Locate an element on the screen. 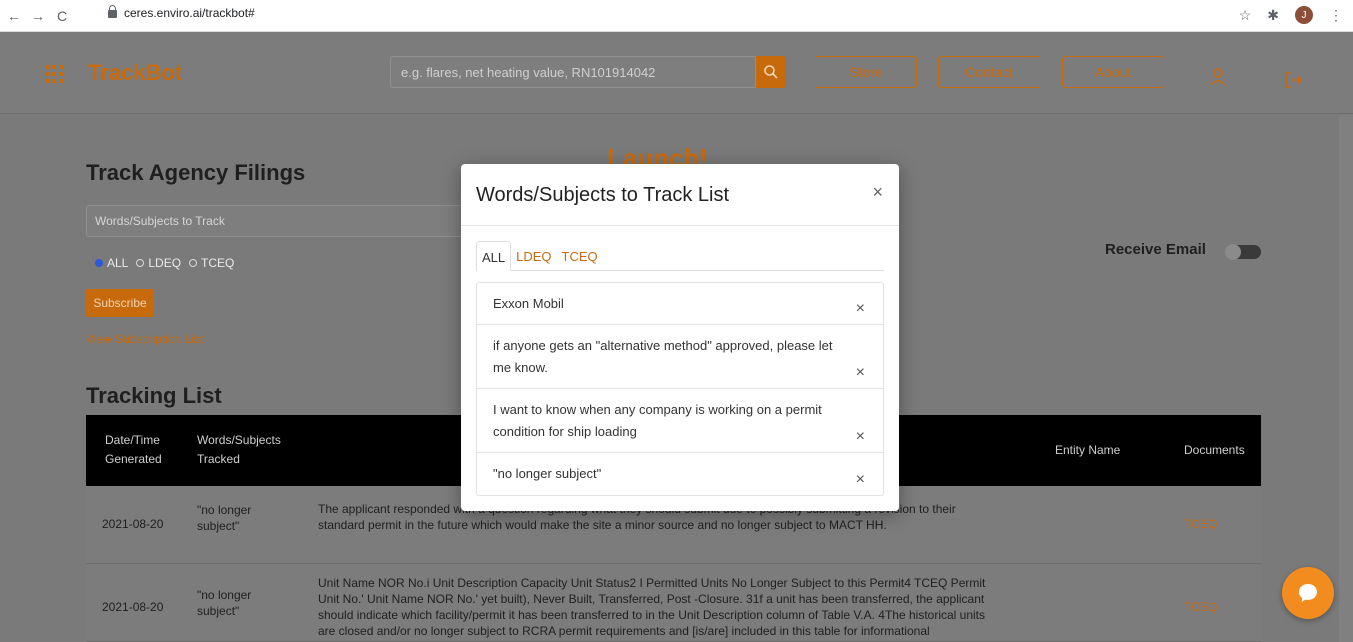 Image resolution: width=1353 pixels, height=642 pixels. close-icon: × is located at coordinates (877, 192).